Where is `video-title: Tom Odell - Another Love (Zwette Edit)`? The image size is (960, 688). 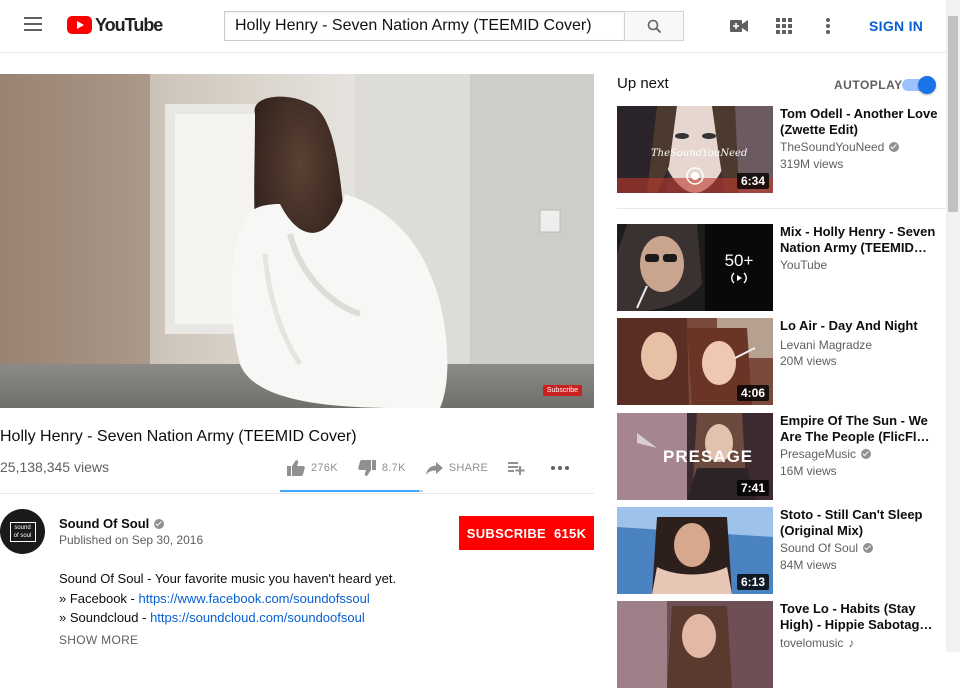
video-title: Tom Odell - Another Love (Zwette Edit) is located at coordinates (859, 121).